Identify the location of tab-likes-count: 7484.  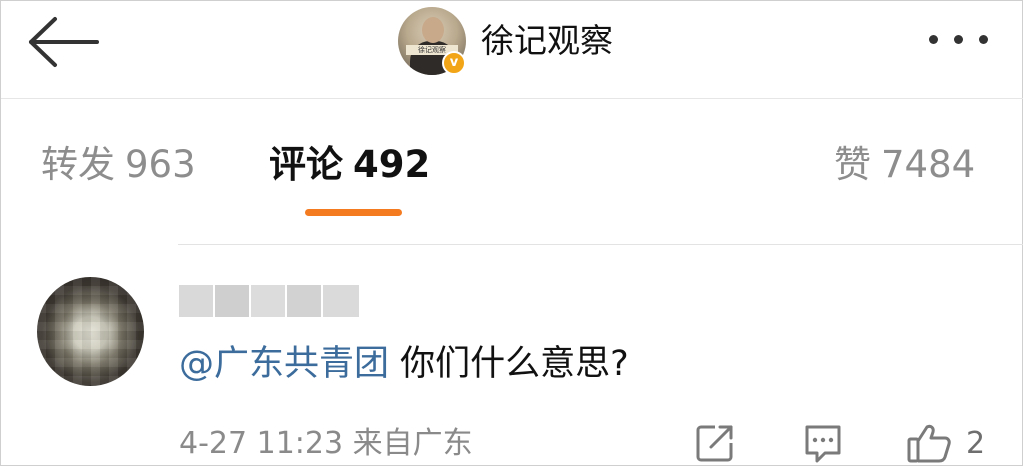
(928, 164).